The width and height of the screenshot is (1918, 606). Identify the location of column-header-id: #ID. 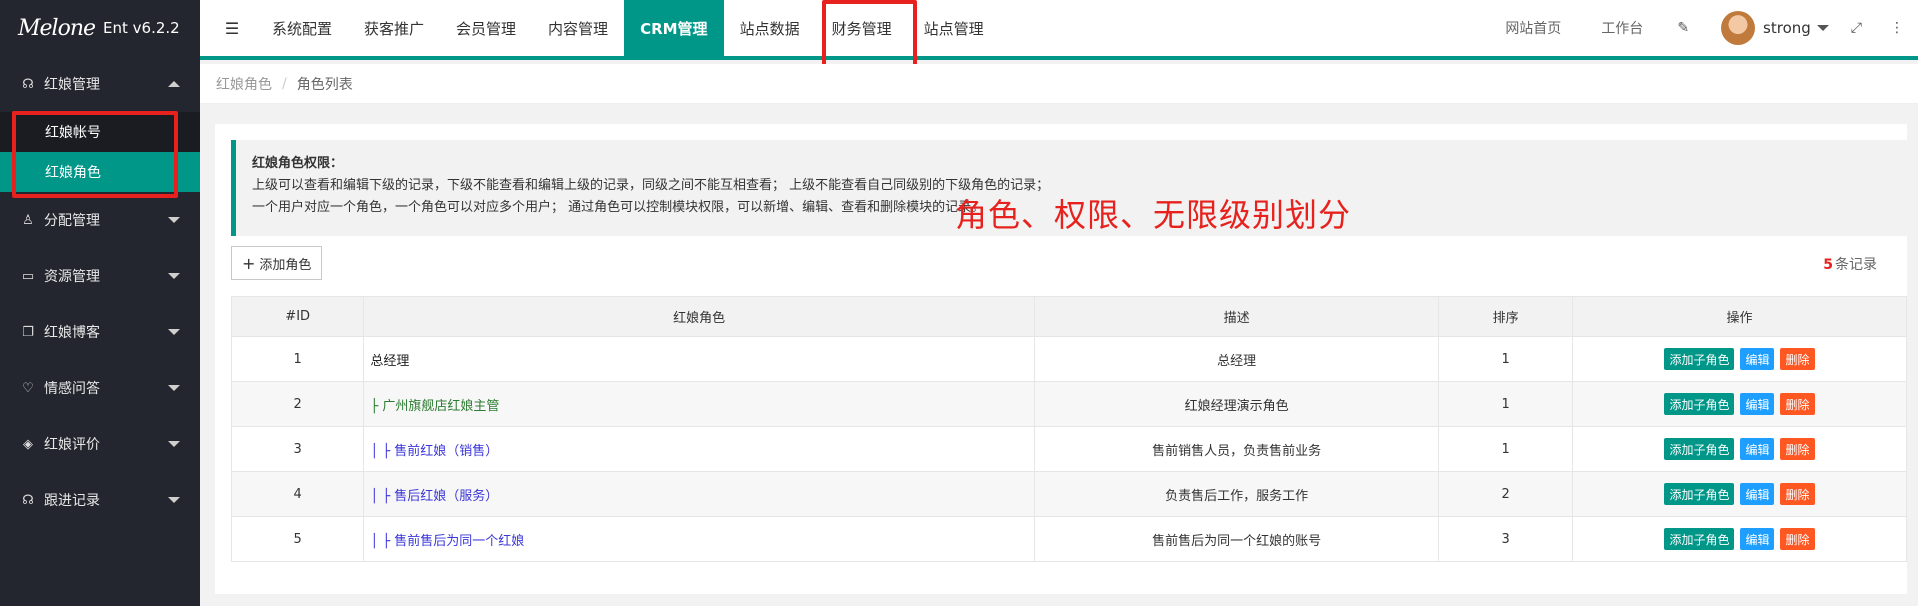
(297, 316).